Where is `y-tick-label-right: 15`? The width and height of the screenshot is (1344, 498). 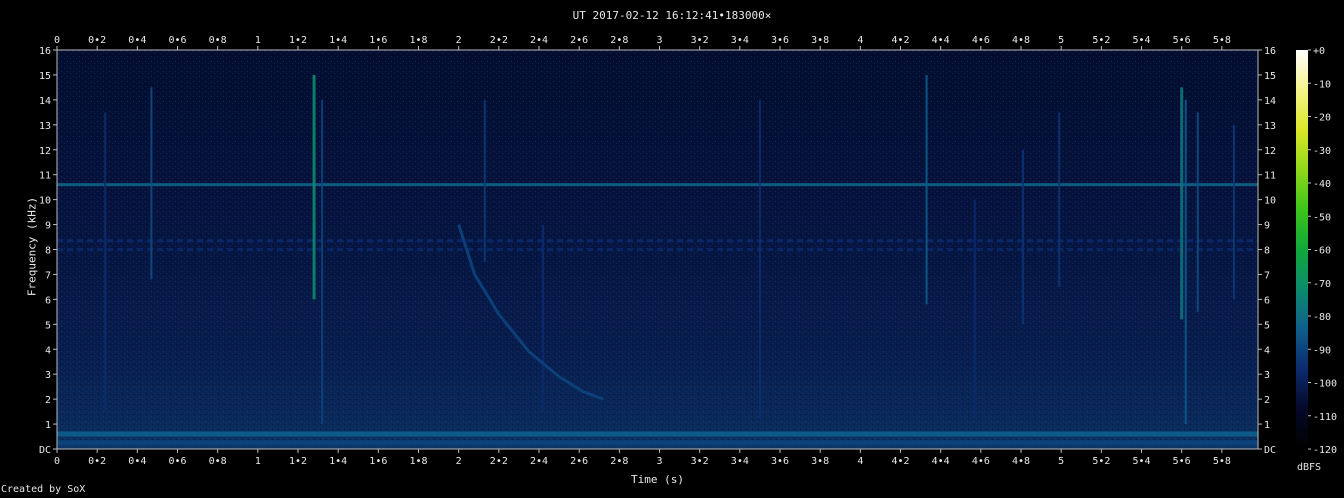
y-tick-label-right: 15 is located at coordinates (1270, 76).